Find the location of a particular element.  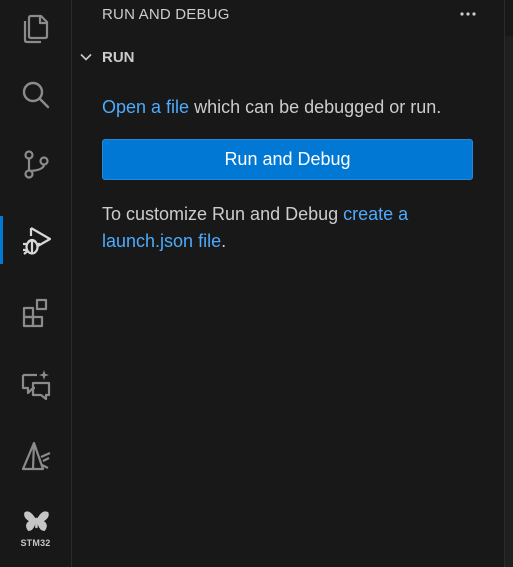

source-control-button is located at coordinates (35, 164).